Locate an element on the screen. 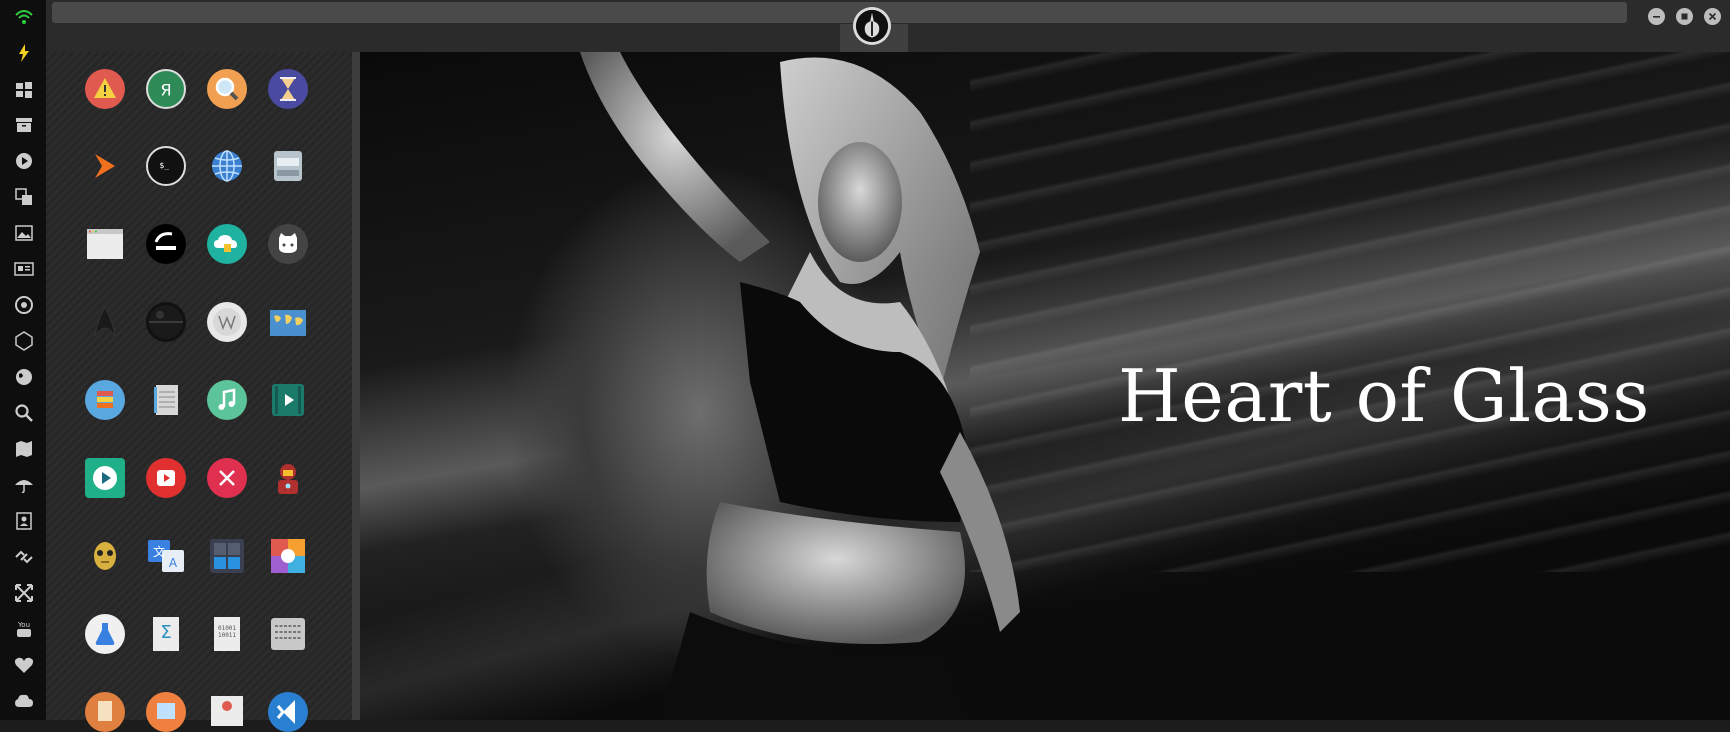 This screenshot has height=732, width=1730. terminal-app-icon: $_ is located at coordinates (166, 166).